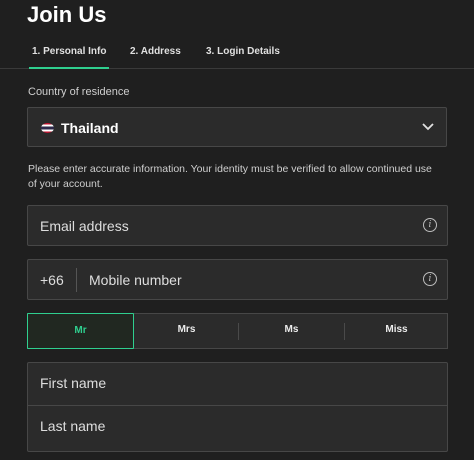  I want to click on thailand-flag-icon, so click(47, 128).